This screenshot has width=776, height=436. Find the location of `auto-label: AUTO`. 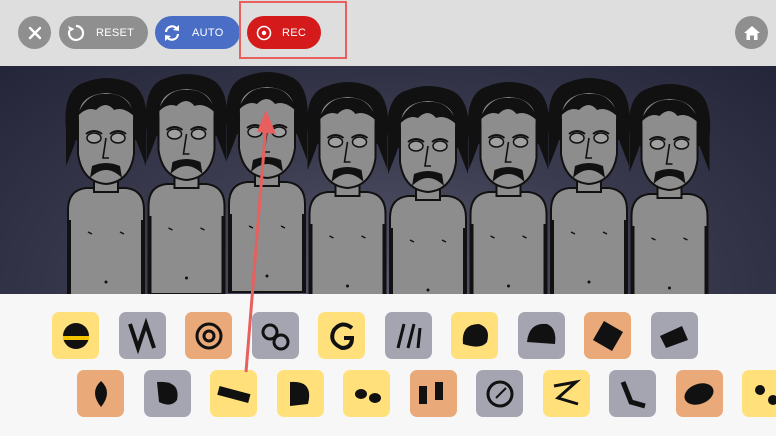

auto-label: AUTO is located at coordinates (208, 32).